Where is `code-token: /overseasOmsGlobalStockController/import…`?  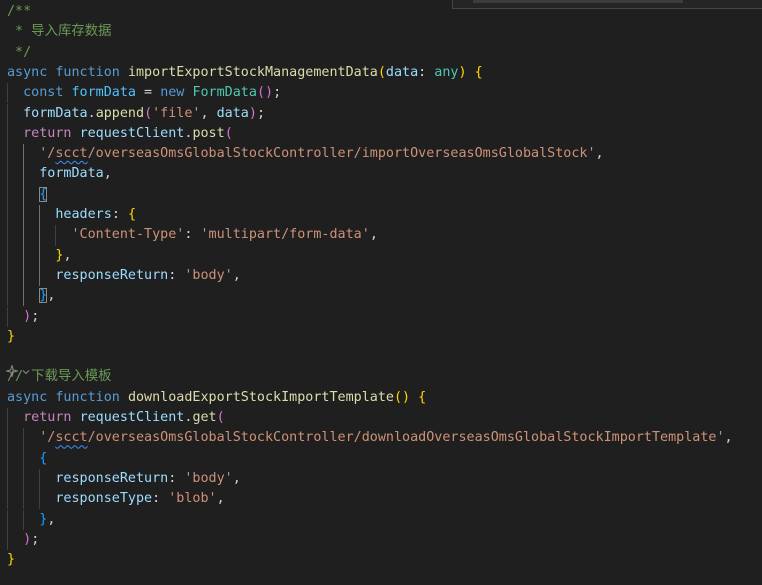 code-token: /overseasOmsGlobalStockController/import… is located at coordinates (341, 154).